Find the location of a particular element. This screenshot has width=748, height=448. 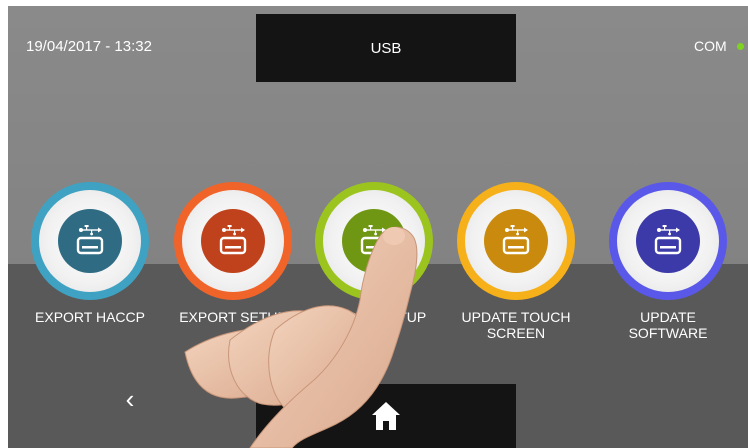

export-setup-core is located at coordinates (233, 241).